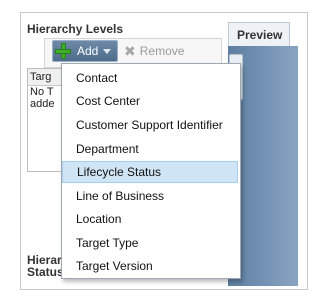 Image resolution: width=320 pixels, height=297 pixels. Describe the element at coordinates (63, 51) in the screenshot. I see `plus-icon` at that location.